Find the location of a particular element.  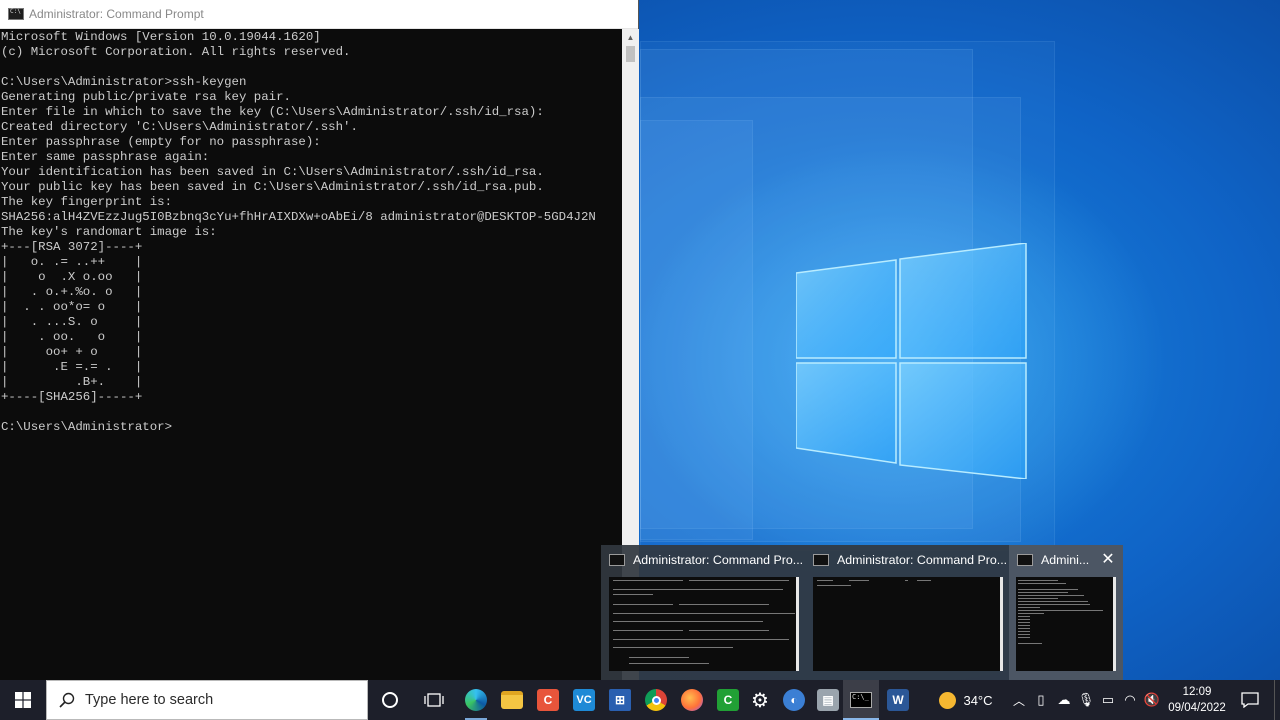

task-view-icon is located at coordinates (434, 700).